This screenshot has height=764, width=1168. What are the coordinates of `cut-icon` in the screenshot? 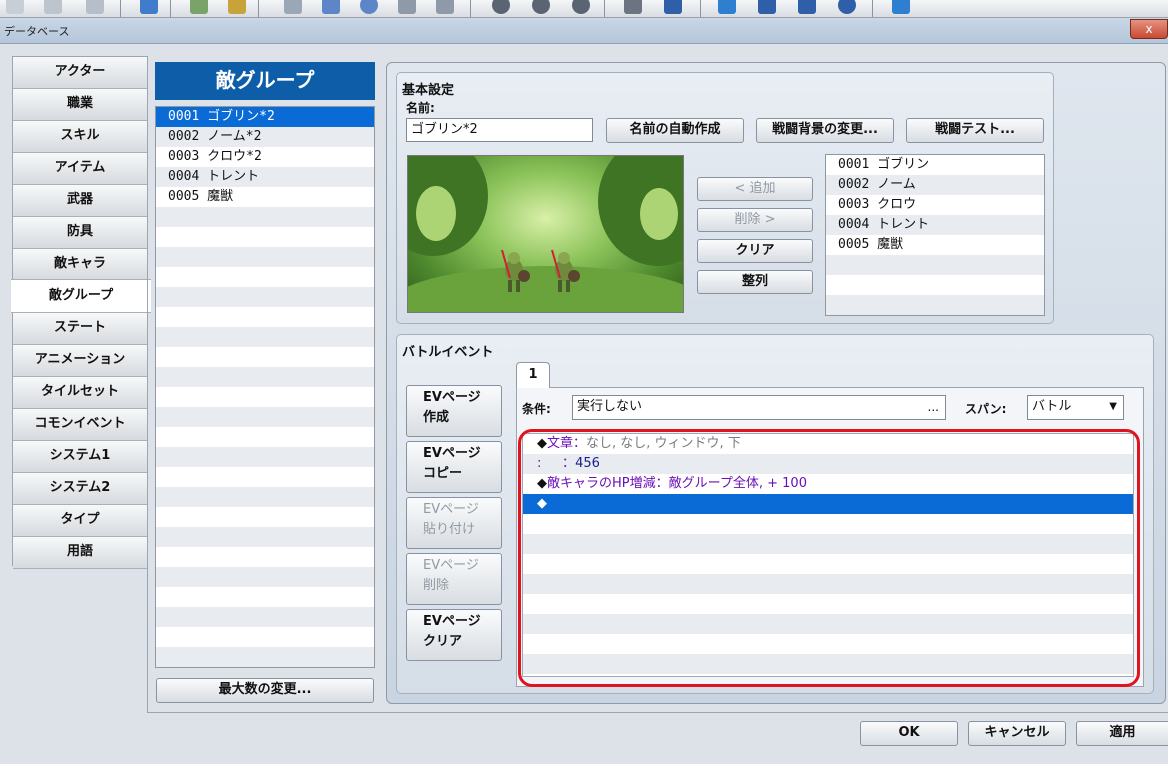 It's located at (15, 7).